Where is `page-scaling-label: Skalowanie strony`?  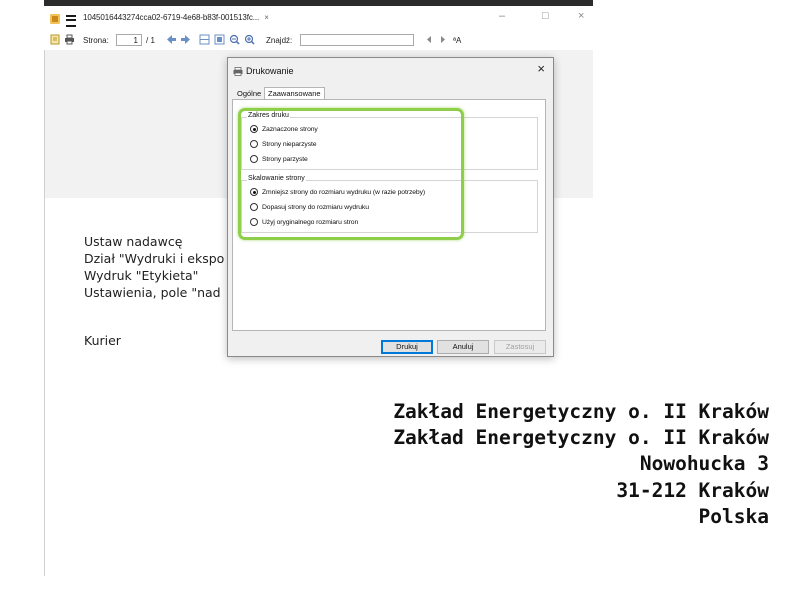 page-scaling-label: Skalowanie strony is located at coordinates (276, 178).